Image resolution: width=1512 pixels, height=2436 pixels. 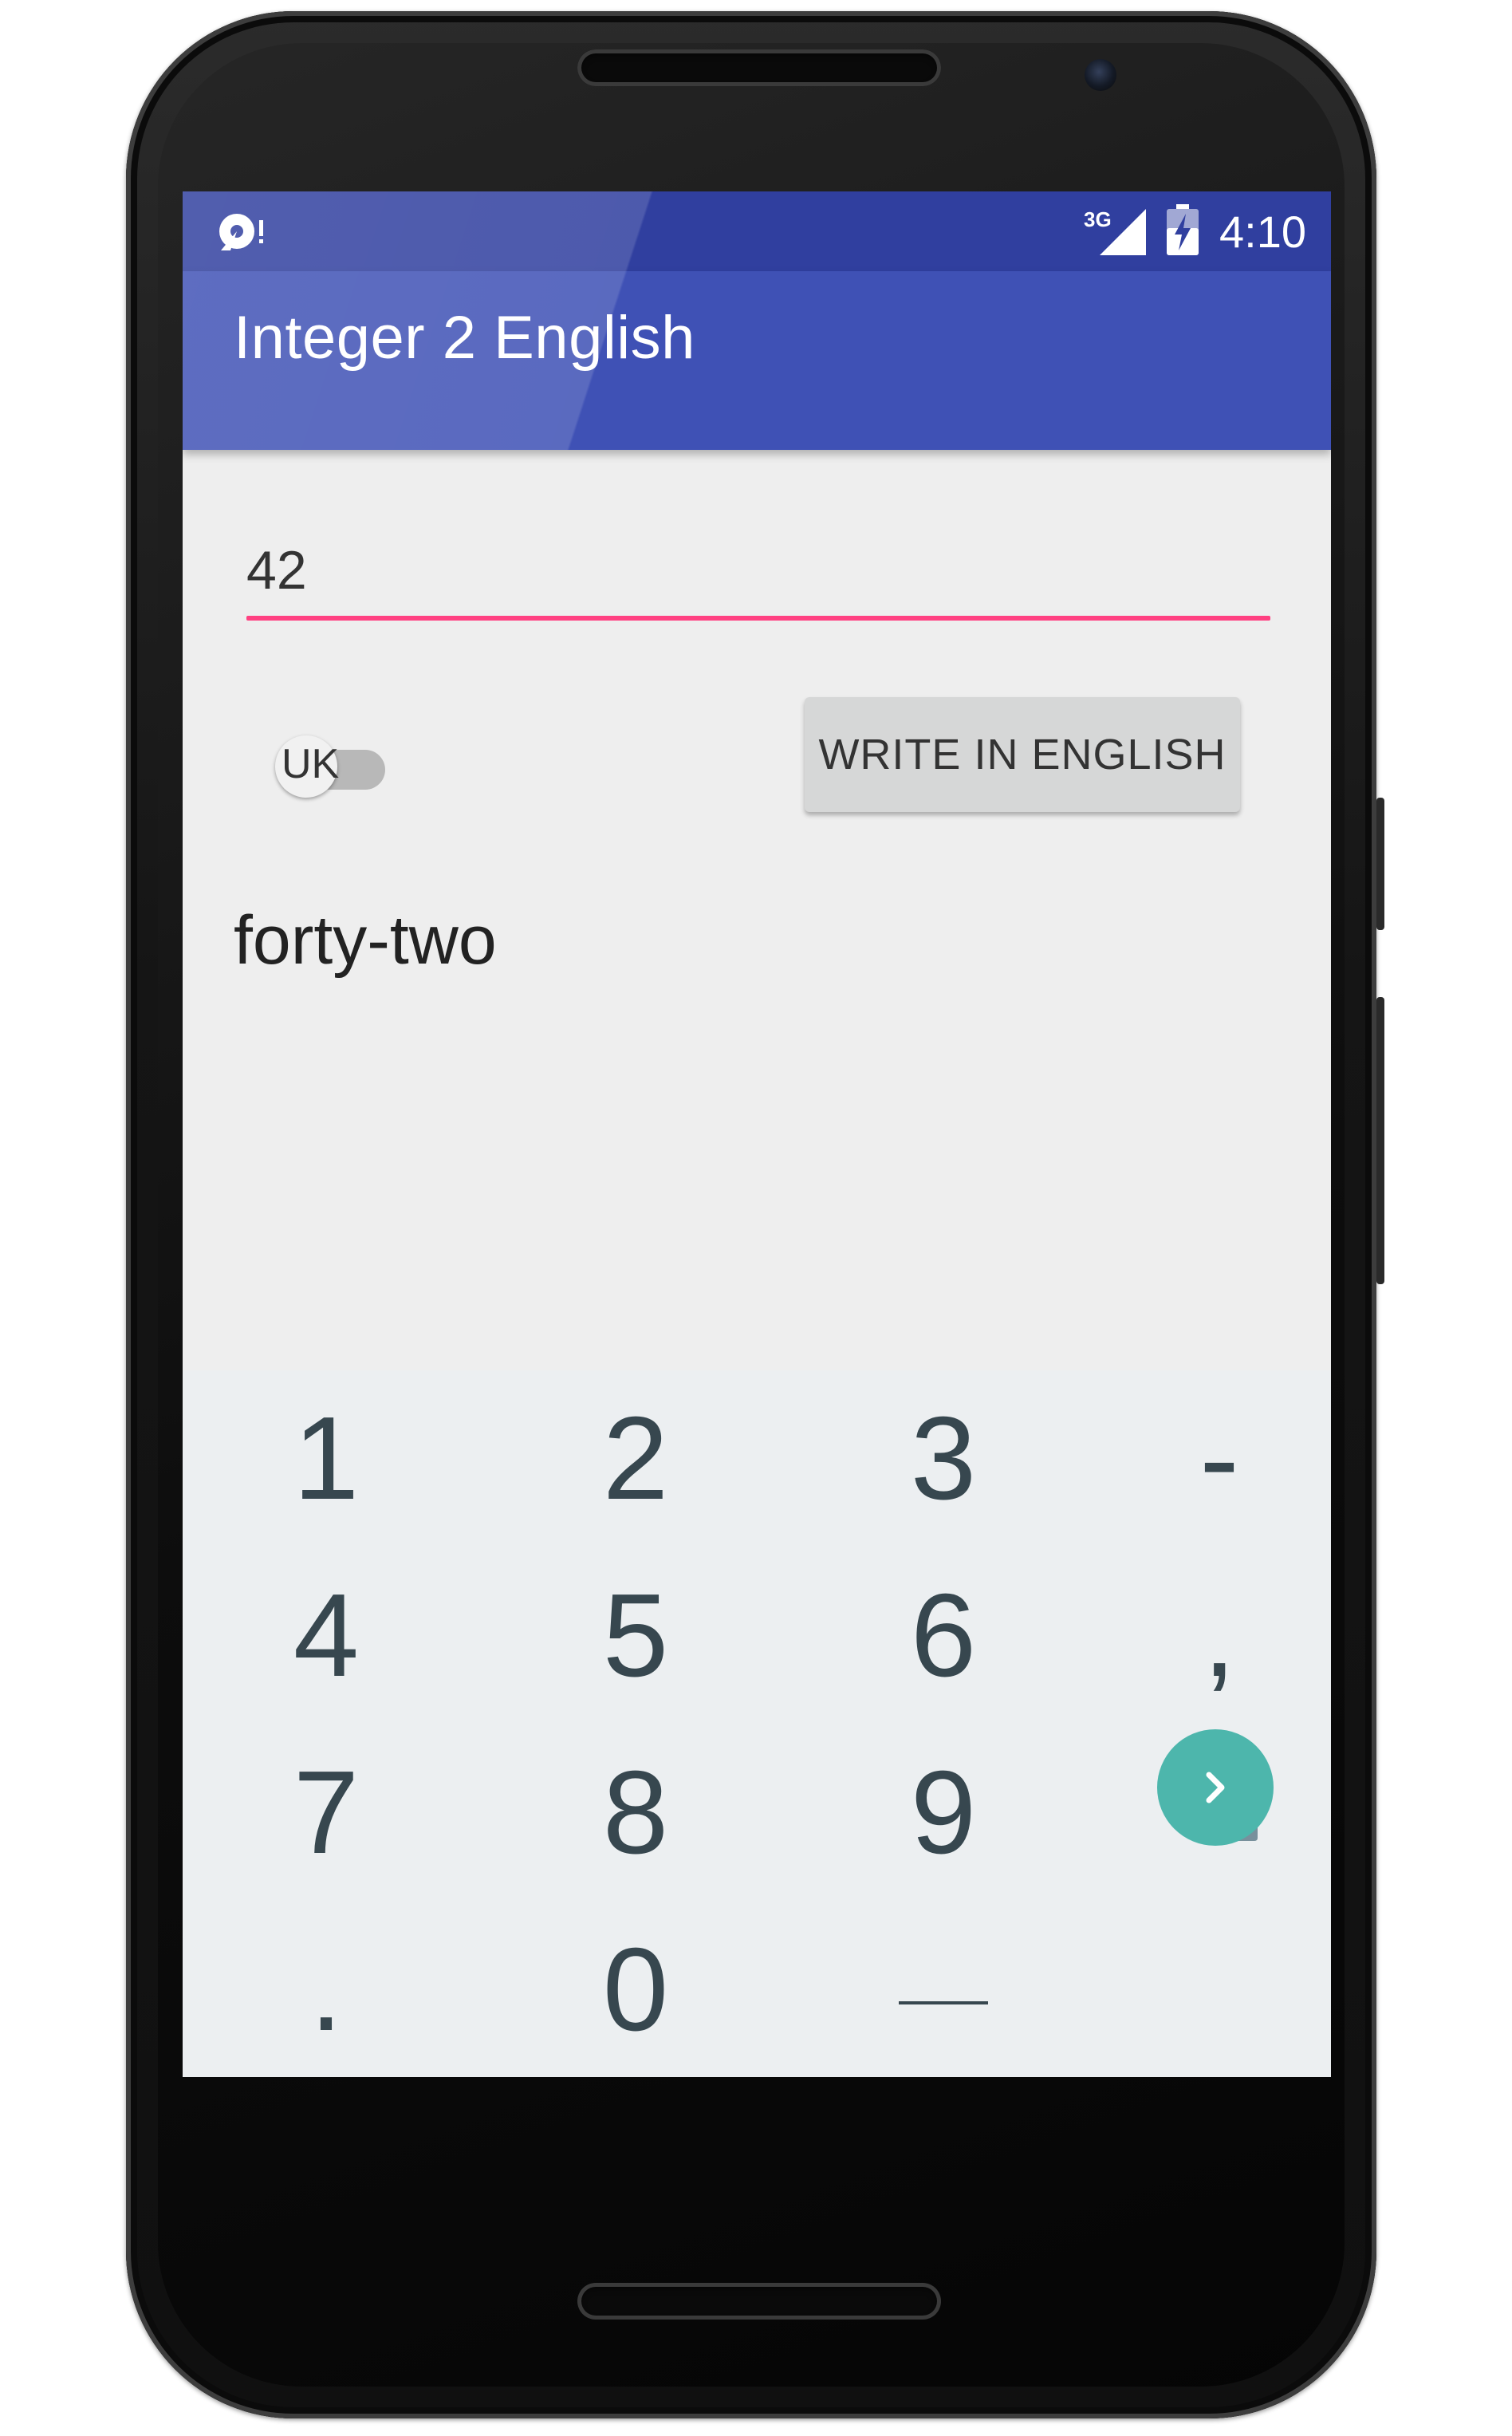 I want to click on android-debug-icon, so click(x=242, y=233).